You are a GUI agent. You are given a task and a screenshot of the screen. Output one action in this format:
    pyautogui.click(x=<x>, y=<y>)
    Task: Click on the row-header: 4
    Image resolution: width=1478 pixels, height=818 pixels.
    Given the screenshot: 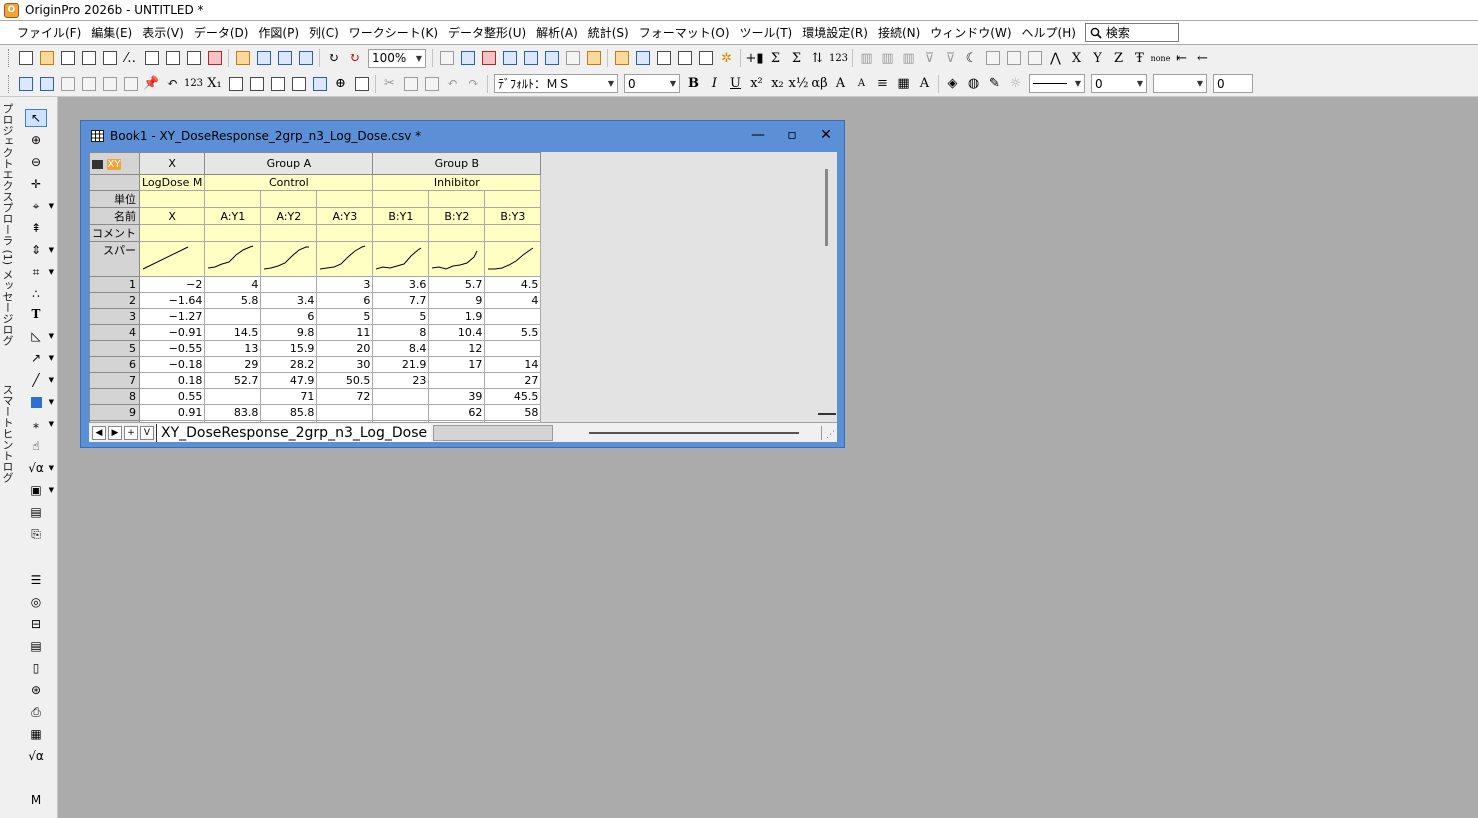 What is the action you would take?
    pyautogui.click(x=114, y=332)
    